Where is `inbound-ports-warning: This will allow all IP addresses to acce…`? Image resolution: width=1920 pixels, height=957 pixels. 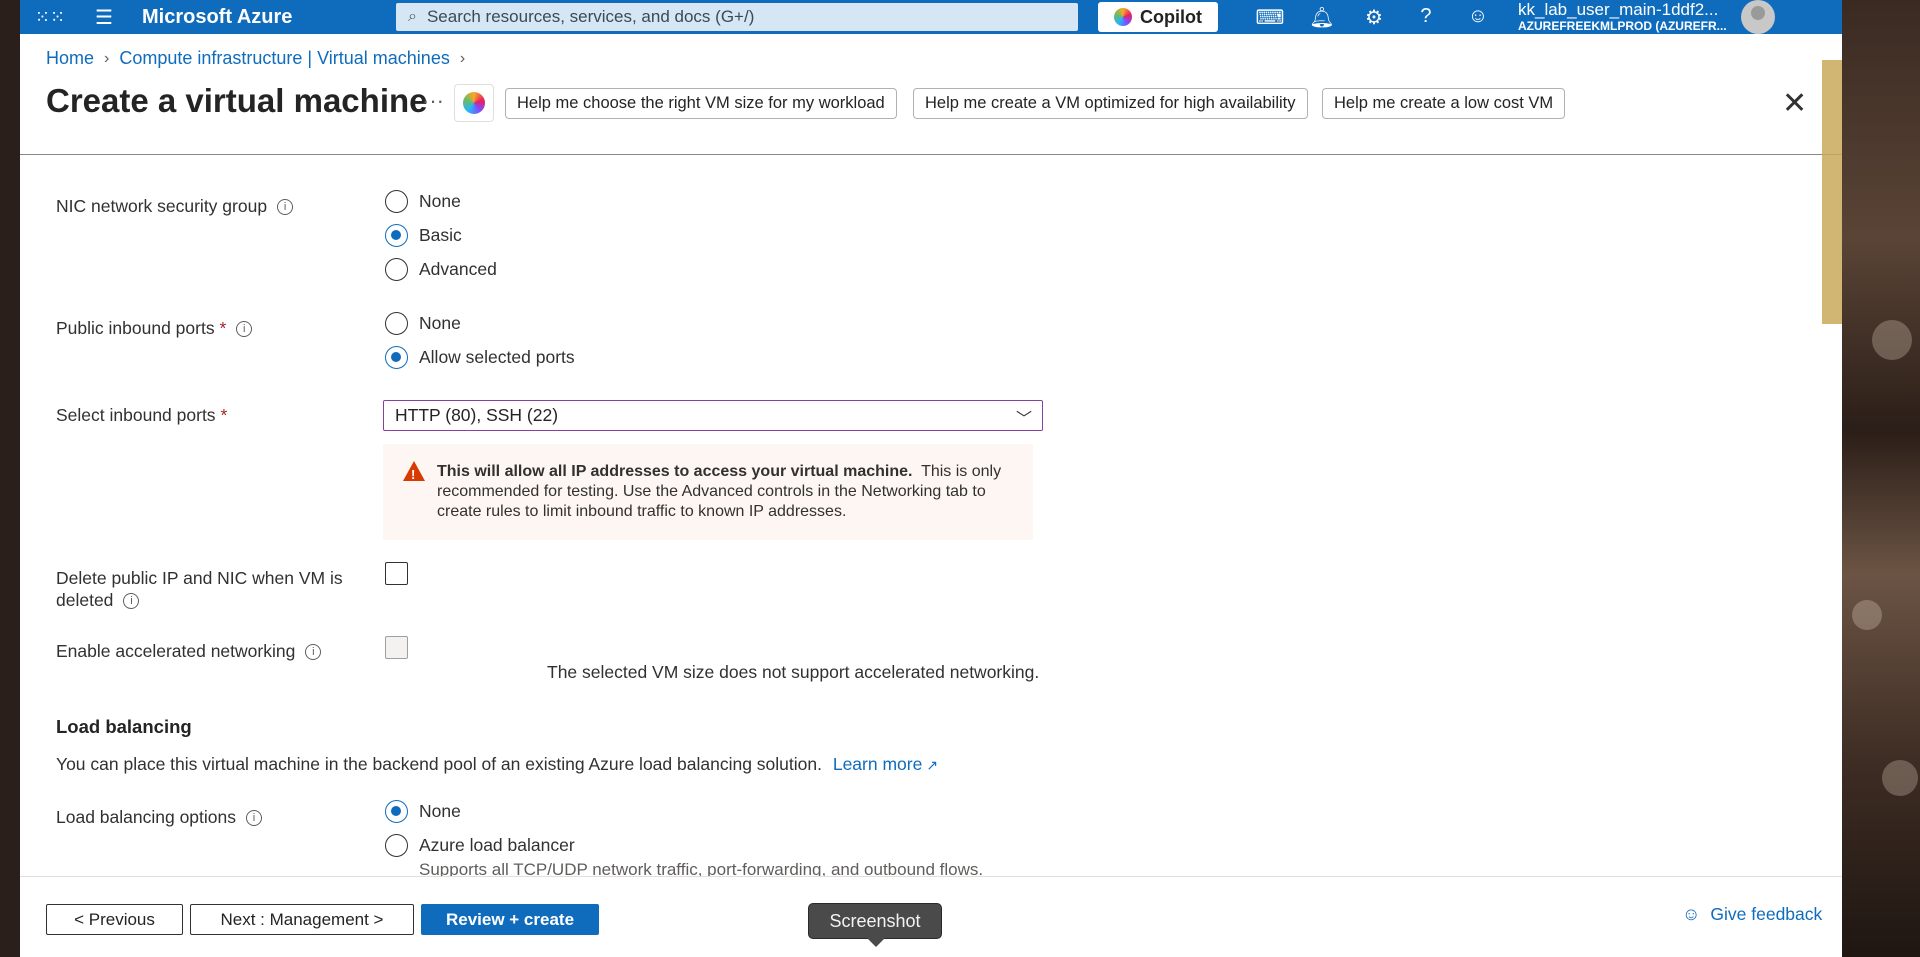 inbound-ports-warning: This will allow all IP addresses to acce… is located at coordinates (708, 492).